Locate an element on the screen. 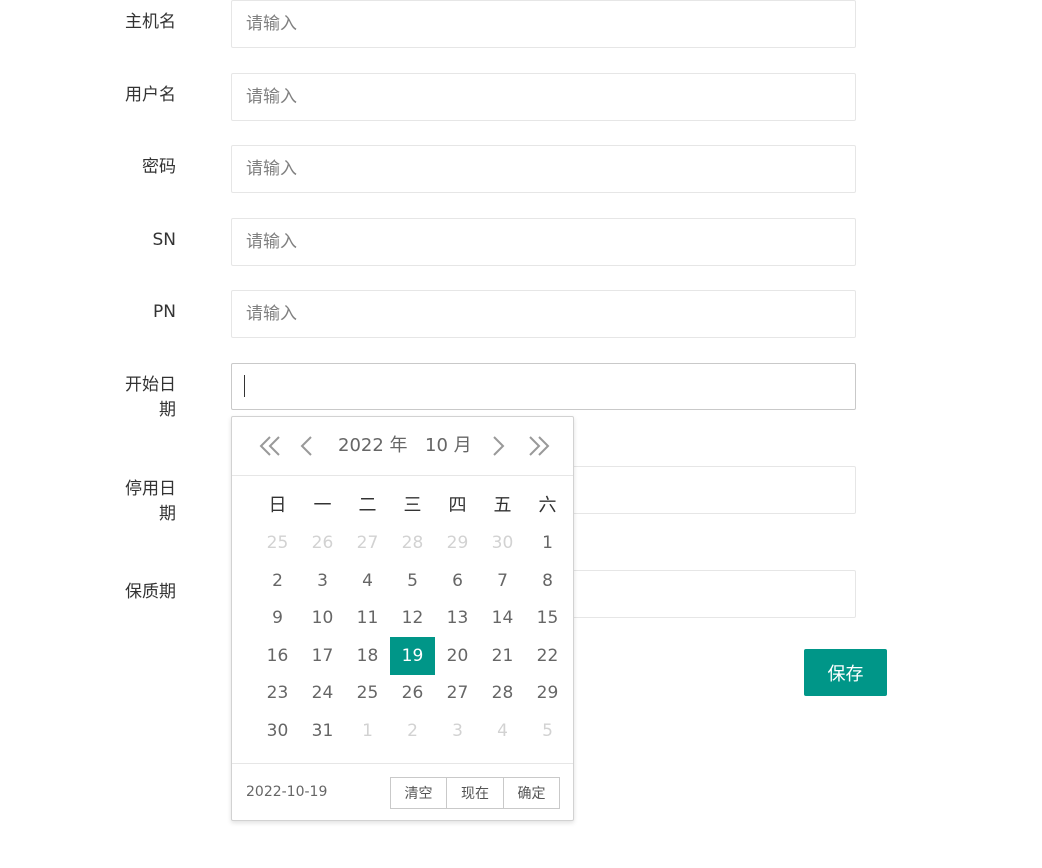  weekday-label: 一 is located at coordinates (322, 505).